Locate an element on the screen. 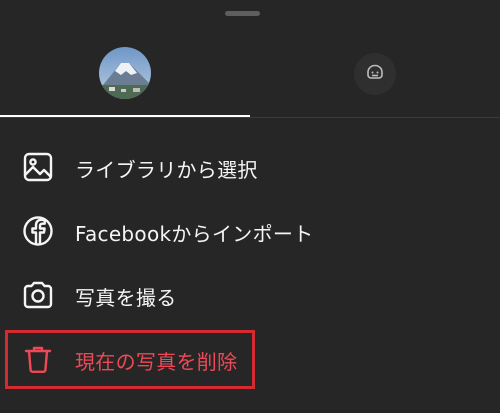  avatar-icon is located at coordinates (375, 74).